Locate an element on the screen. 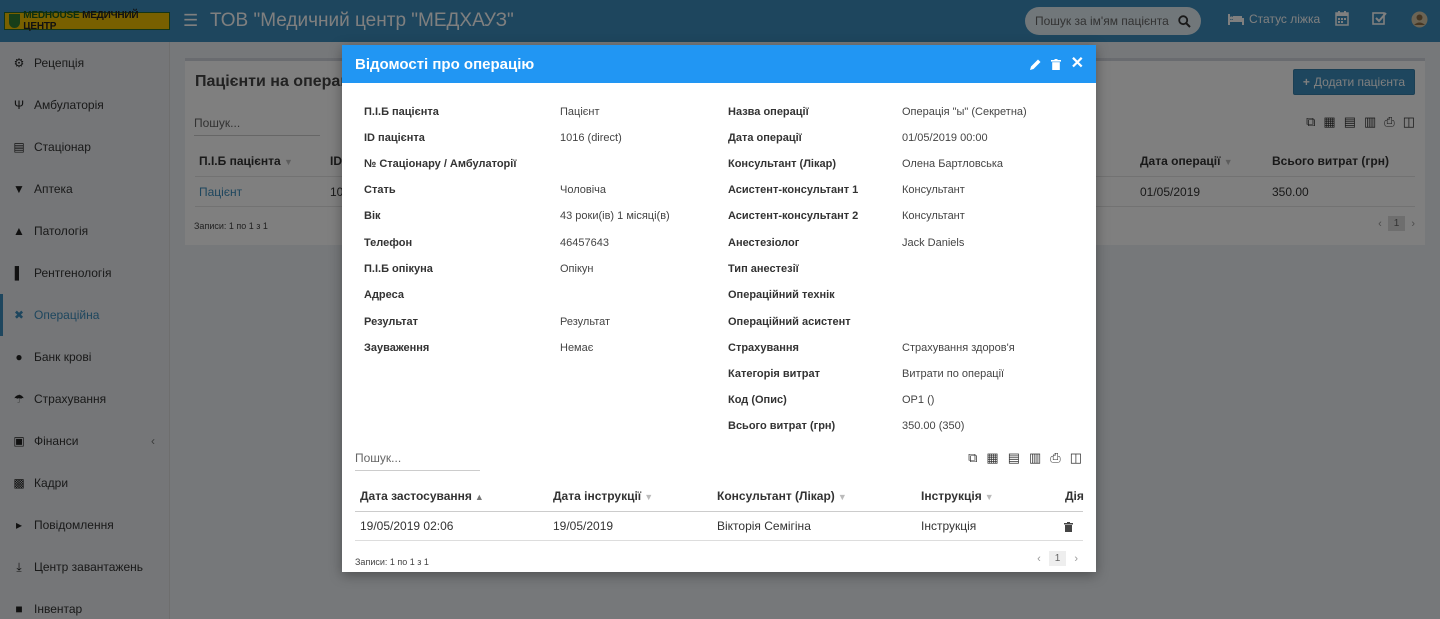 This screenshot has height=619, width=1440. field-value: Пацієнт is located at coordinates (580, 112).